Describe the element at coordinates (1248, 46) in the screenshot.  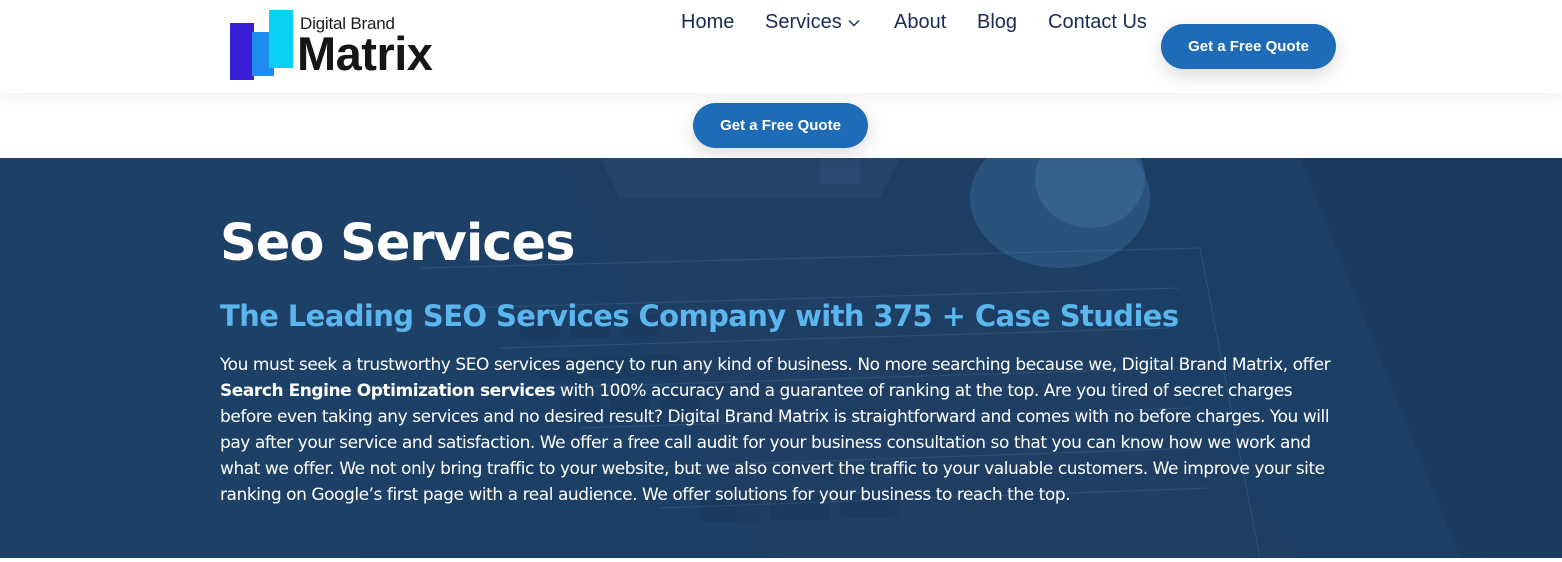
I see `header-get-quote-button: Get a Free Quote` at that location.